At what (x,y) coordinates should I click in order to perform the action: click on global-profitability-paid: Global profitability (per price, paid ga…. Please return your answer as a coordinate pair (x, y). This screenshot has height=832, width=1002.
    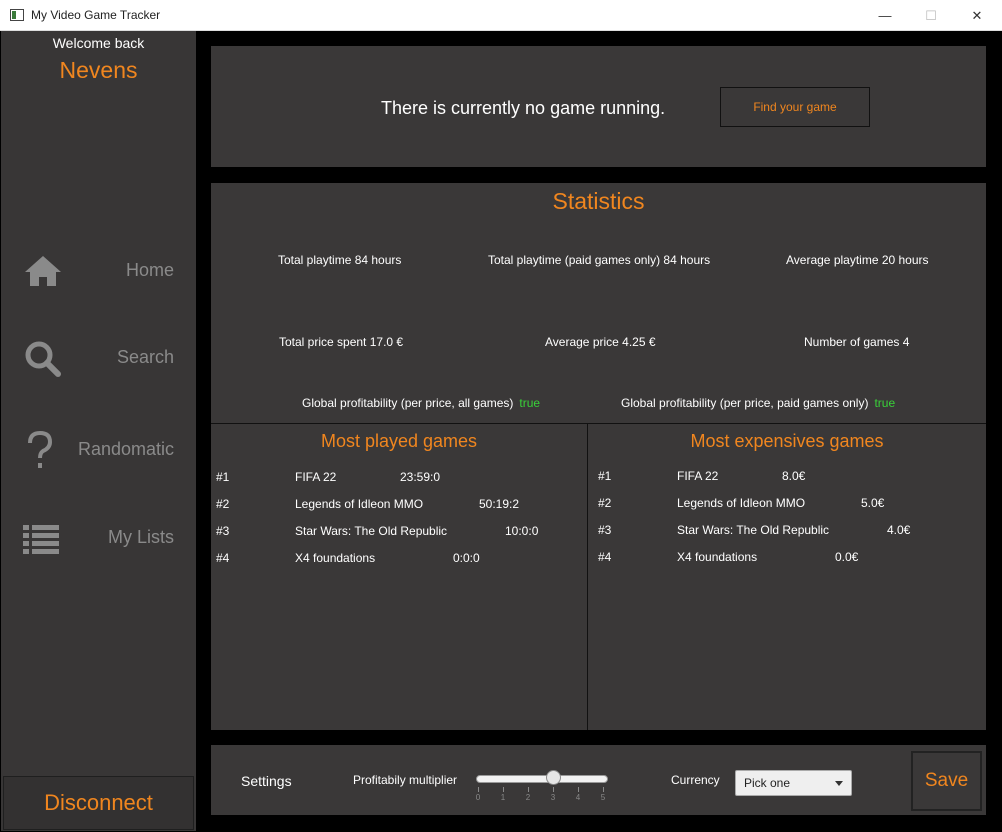
    Looking at the image, I should click on (758, 403).